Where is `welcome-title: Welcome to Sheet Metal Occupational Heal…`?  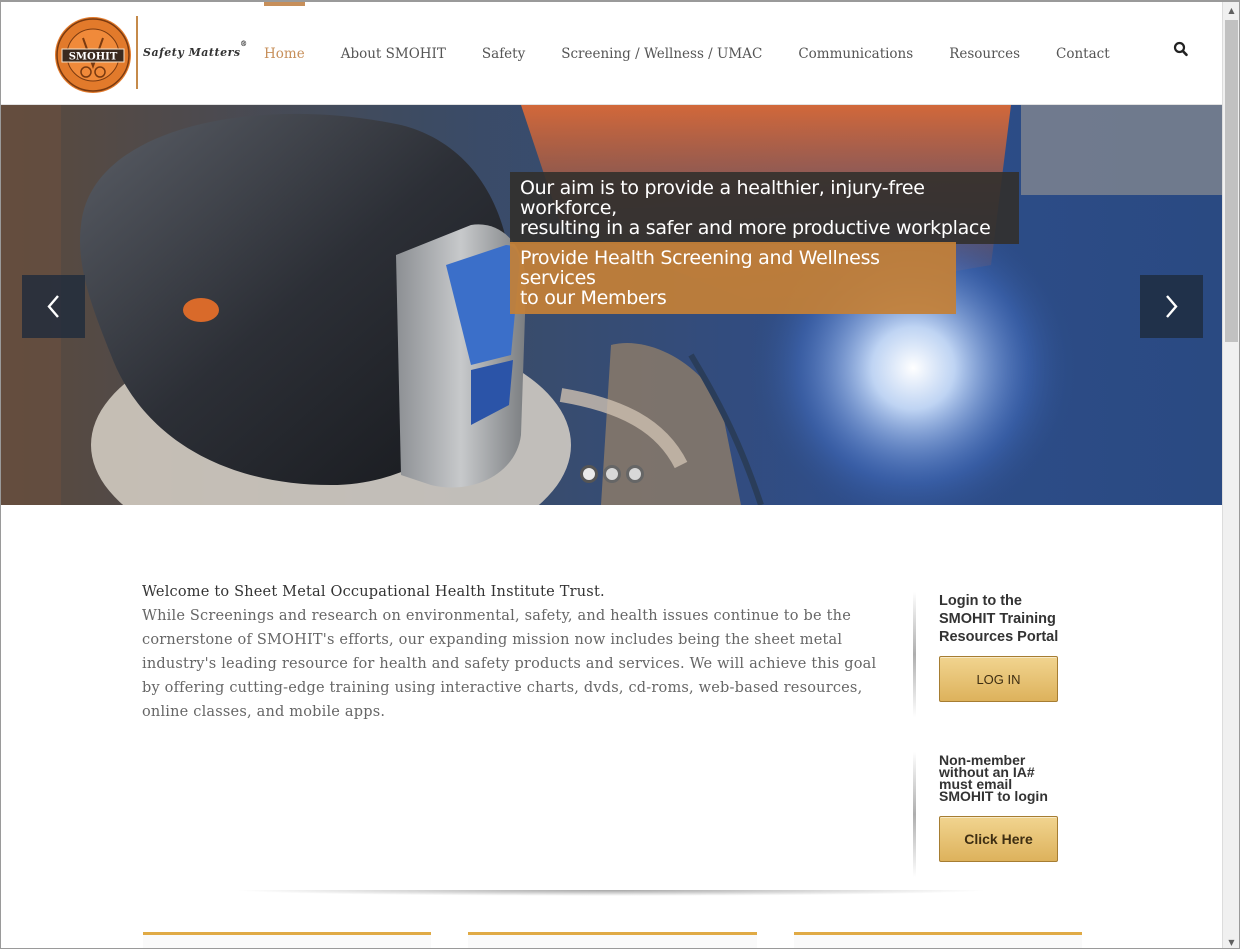
welcome-title: Welcome to Sheet Metal Occupational Heal… is located at coordinates (373, 592).